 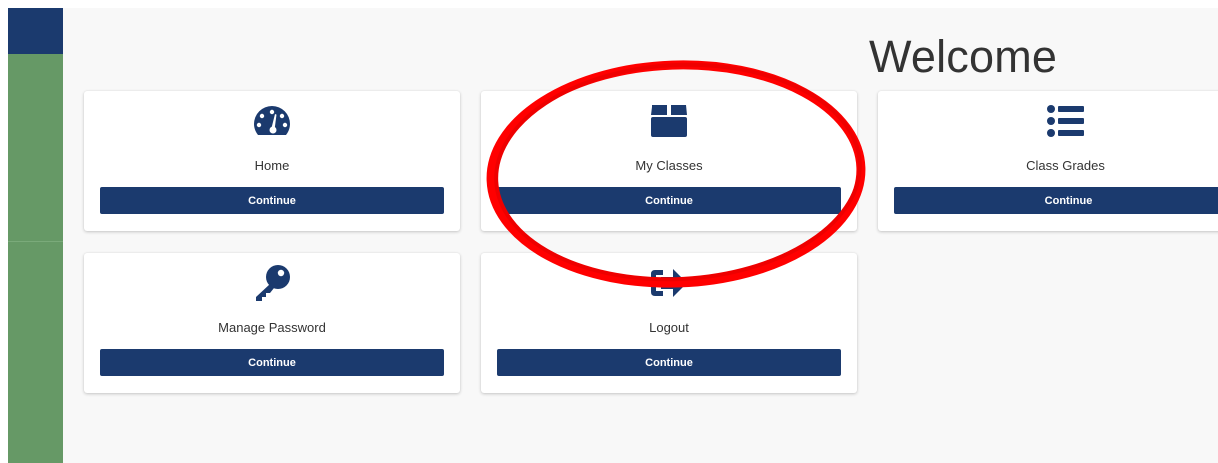 What do you see at coordinates (1056, 200) in the screenshot?
I see `continue-button-class-grades: Continue` at bounding box center [1056, 200].